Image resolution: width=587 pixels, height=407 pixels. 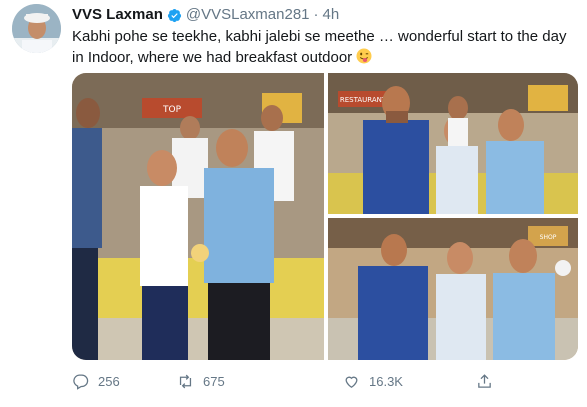 What do you see at coordinates (363, 100) in the screenshot?
I see `shop-sign-text: RESTAURANT` at bounding box center [363, 100].